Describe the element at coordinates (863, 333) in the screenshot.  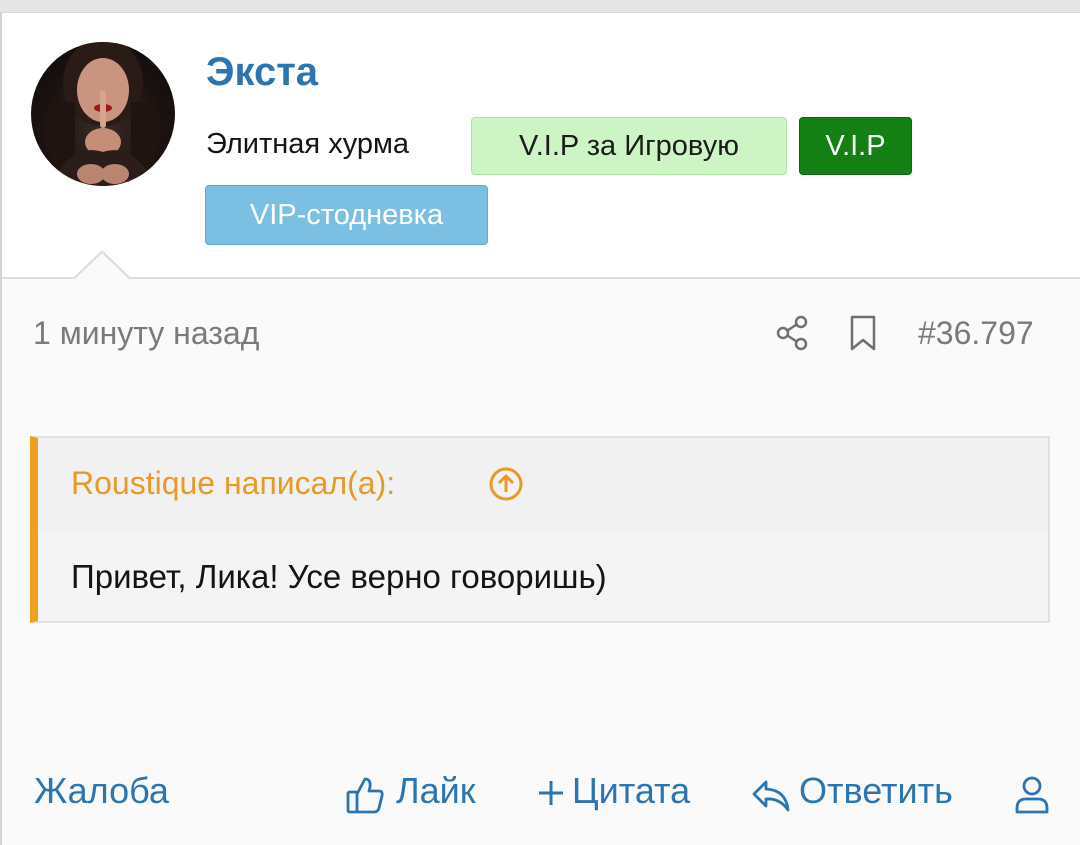
I see `bookmark-icon` at that location.